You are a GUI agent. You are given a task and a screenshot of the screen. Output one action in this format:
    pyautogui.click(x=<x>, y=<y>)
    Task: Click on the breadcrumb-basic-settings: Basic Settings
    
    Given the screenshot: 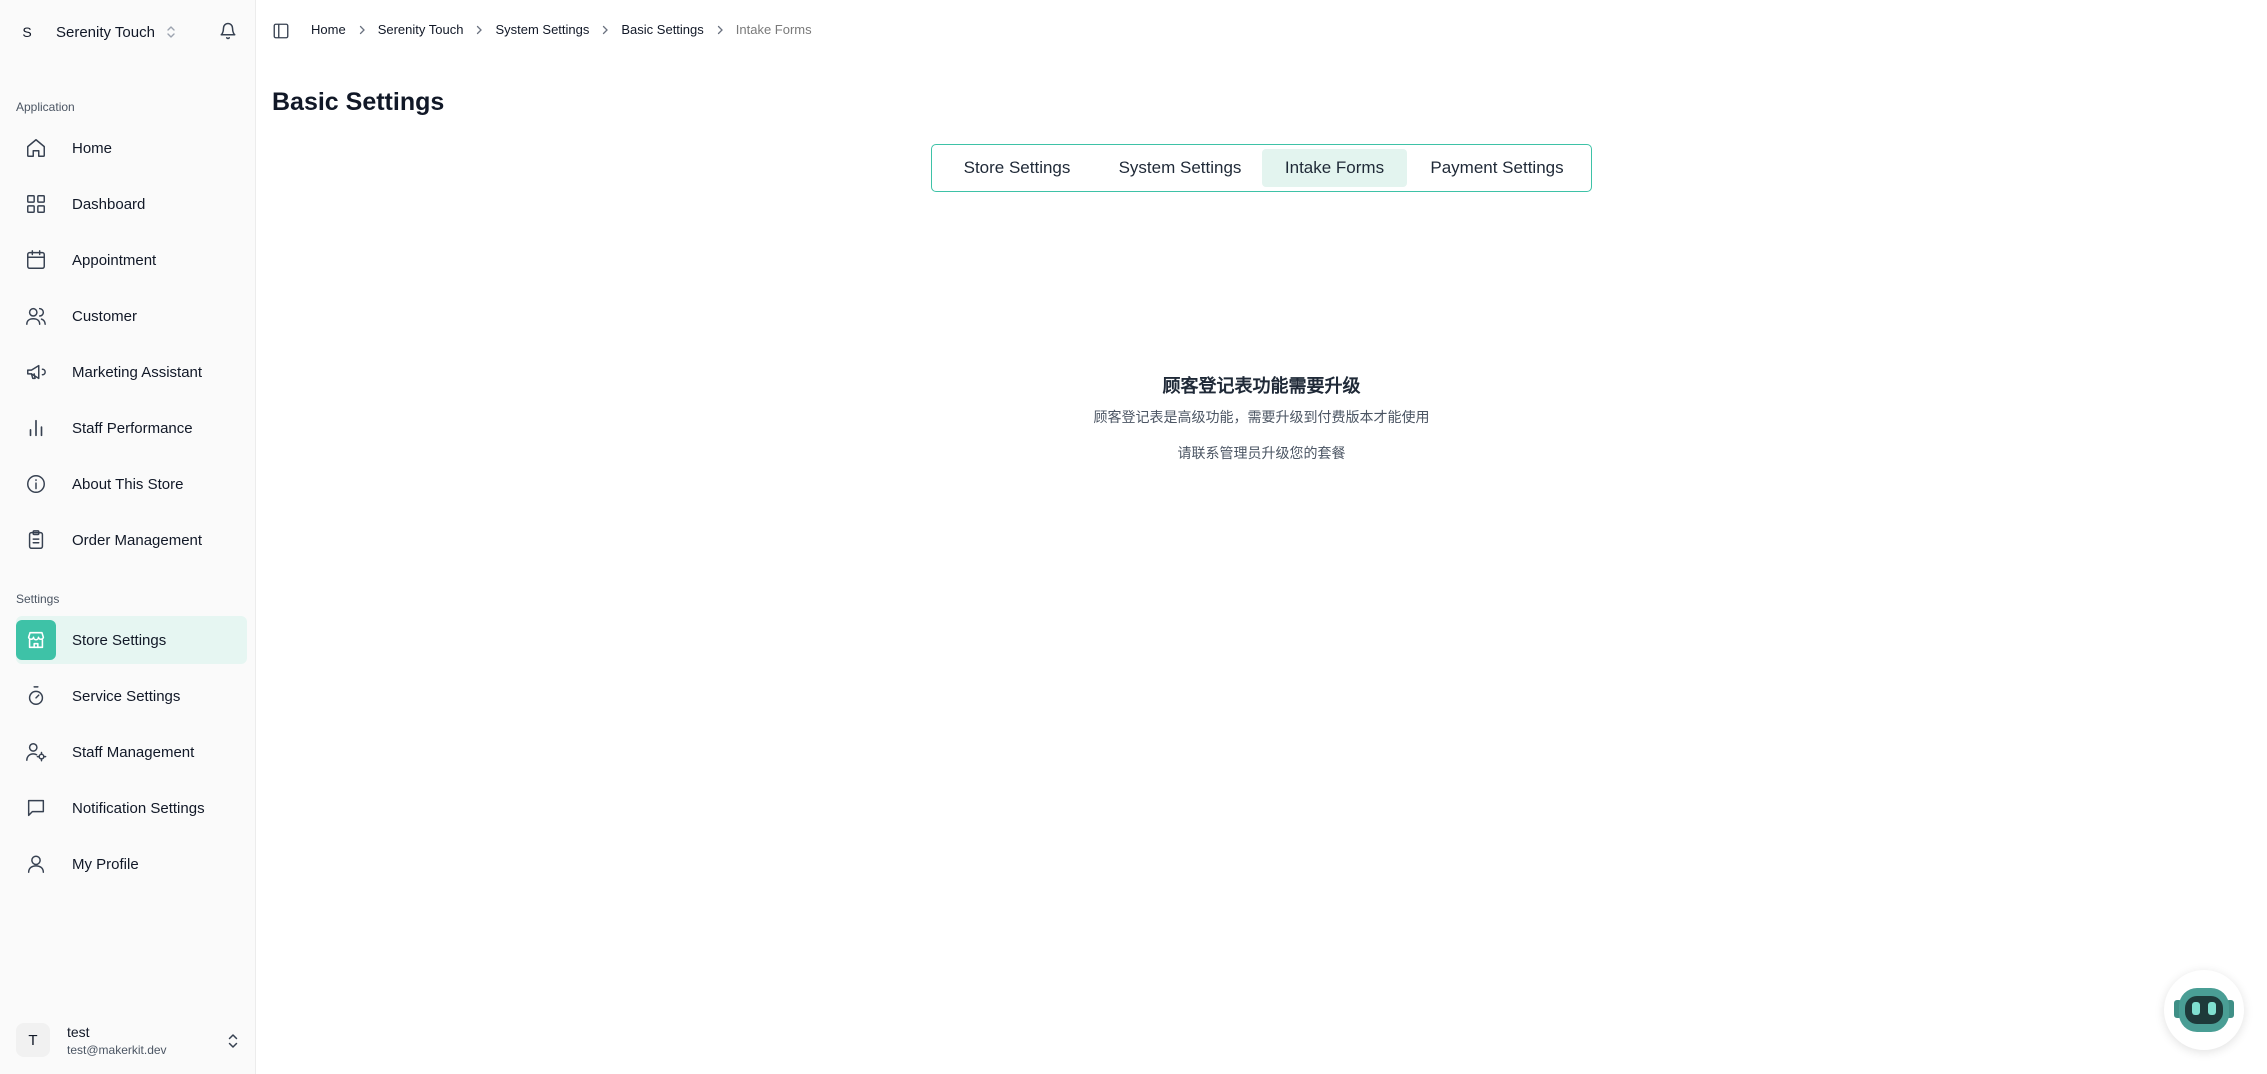 What is the action you would take?
    pyautogui.click(x=662, y=29)
    